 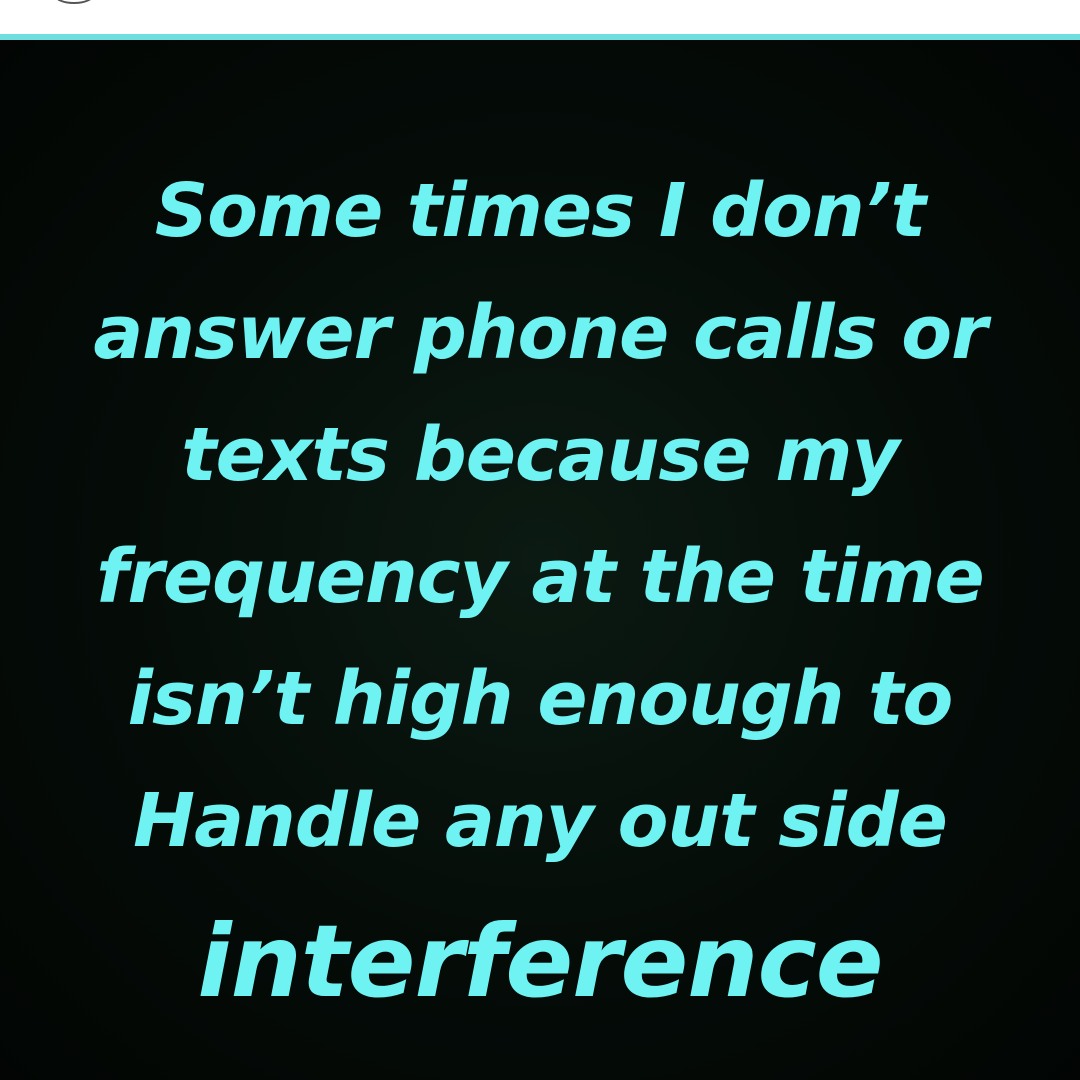 What do you see at coordinates (540, 699) in the screenshot?
I see `quote-line-5: isn’t high enough to` at bounding box center [540, 699].